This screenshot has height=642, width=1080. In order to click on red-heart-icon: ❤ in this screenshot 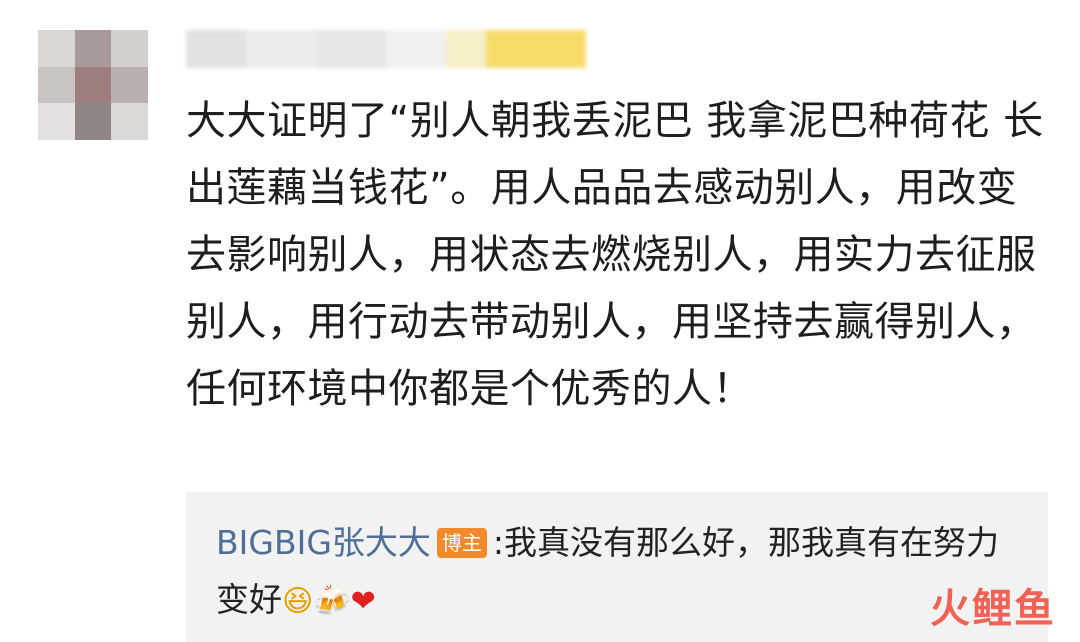, I will do `click(363, 601)`.